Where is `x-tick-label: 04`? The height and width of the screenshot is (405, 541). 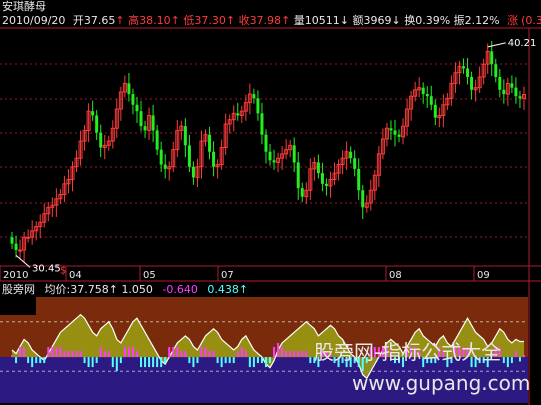 x-tick-label: 04 is located at coordinates (75, 275).